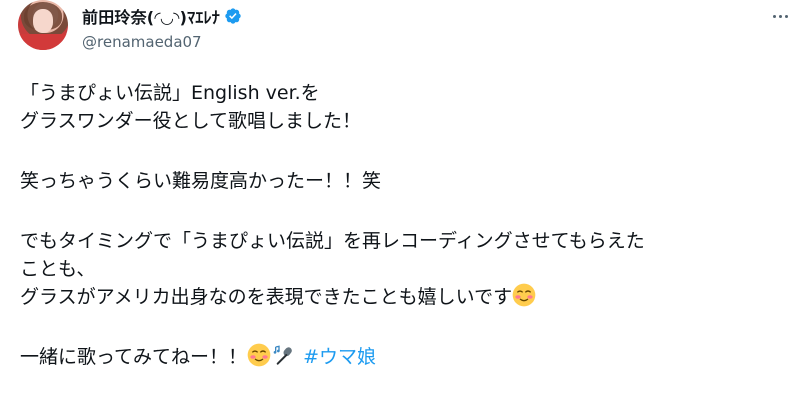  Describe the element at coordinates (233, 16) in the screenshot. I see `verified-badge-icon` at that location.